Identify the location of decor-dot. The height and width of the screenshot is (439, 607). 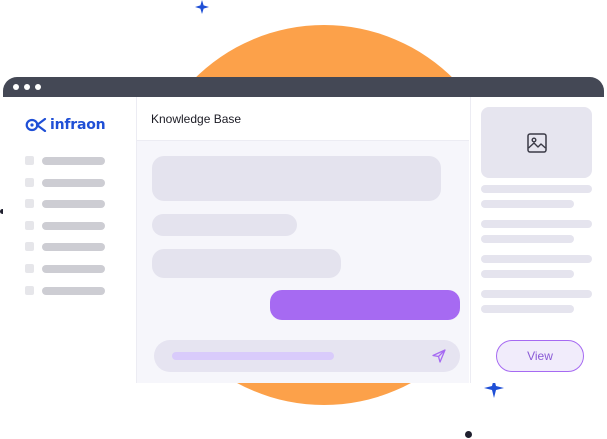
(468, 434).